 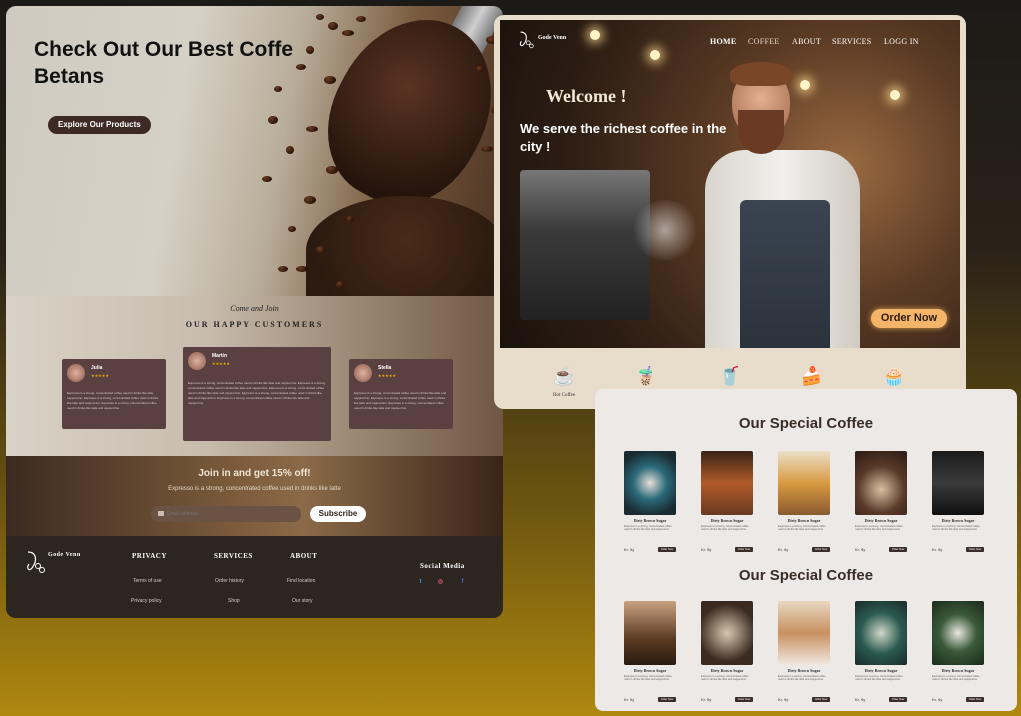 I want to click on reviewer-name: Martin, so click(x=219, y=356).